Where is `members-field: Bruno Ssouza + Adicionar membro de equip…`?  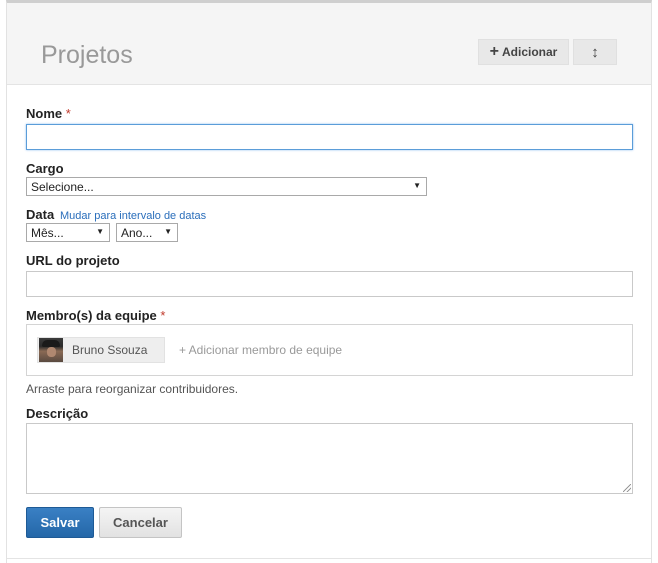
members-field: Bruno Ssouza + Adicionar membro de equip… is located at coordinates (329, 350).